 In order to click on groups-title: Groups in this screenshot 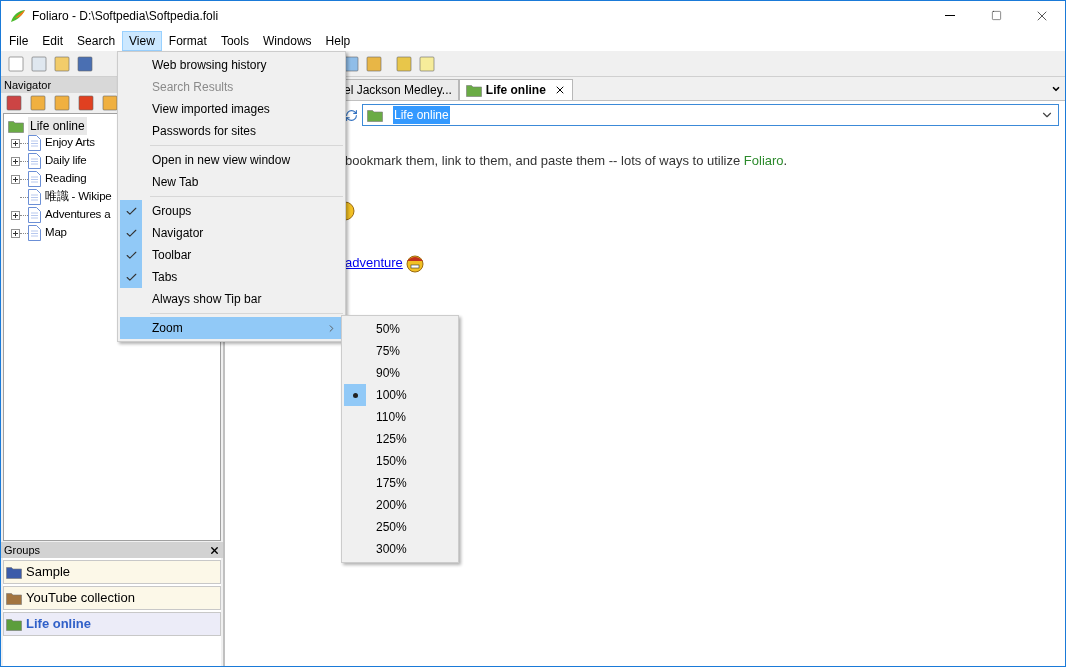, I will do `click(22, 550)`.